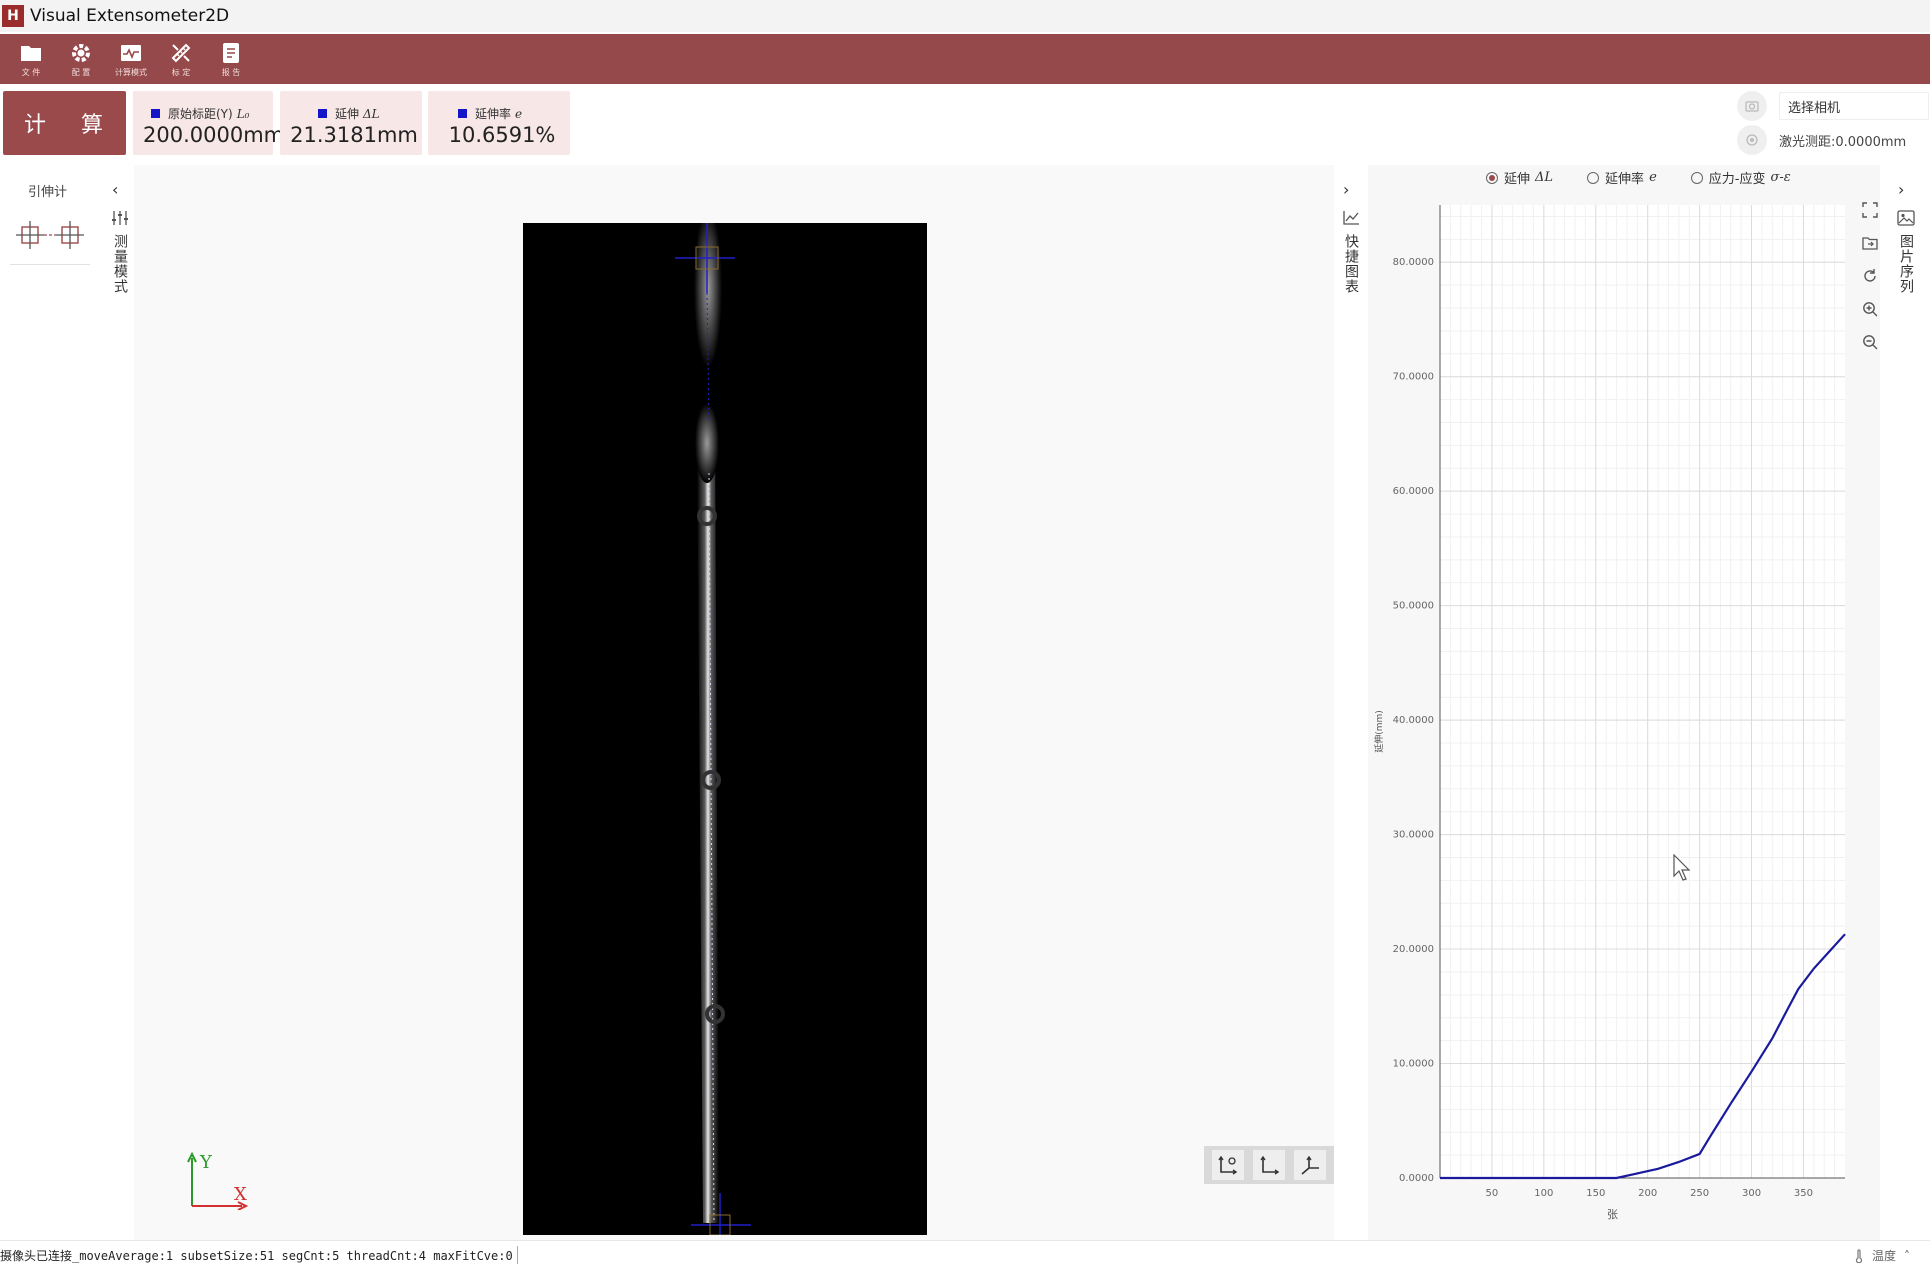 This screenshot has height=1269, width=1930. What do you see at coordinates (1413, 606) in the screenshot?
I see `y-tick-label: 50.0000` at bounding box center [1413, 606].